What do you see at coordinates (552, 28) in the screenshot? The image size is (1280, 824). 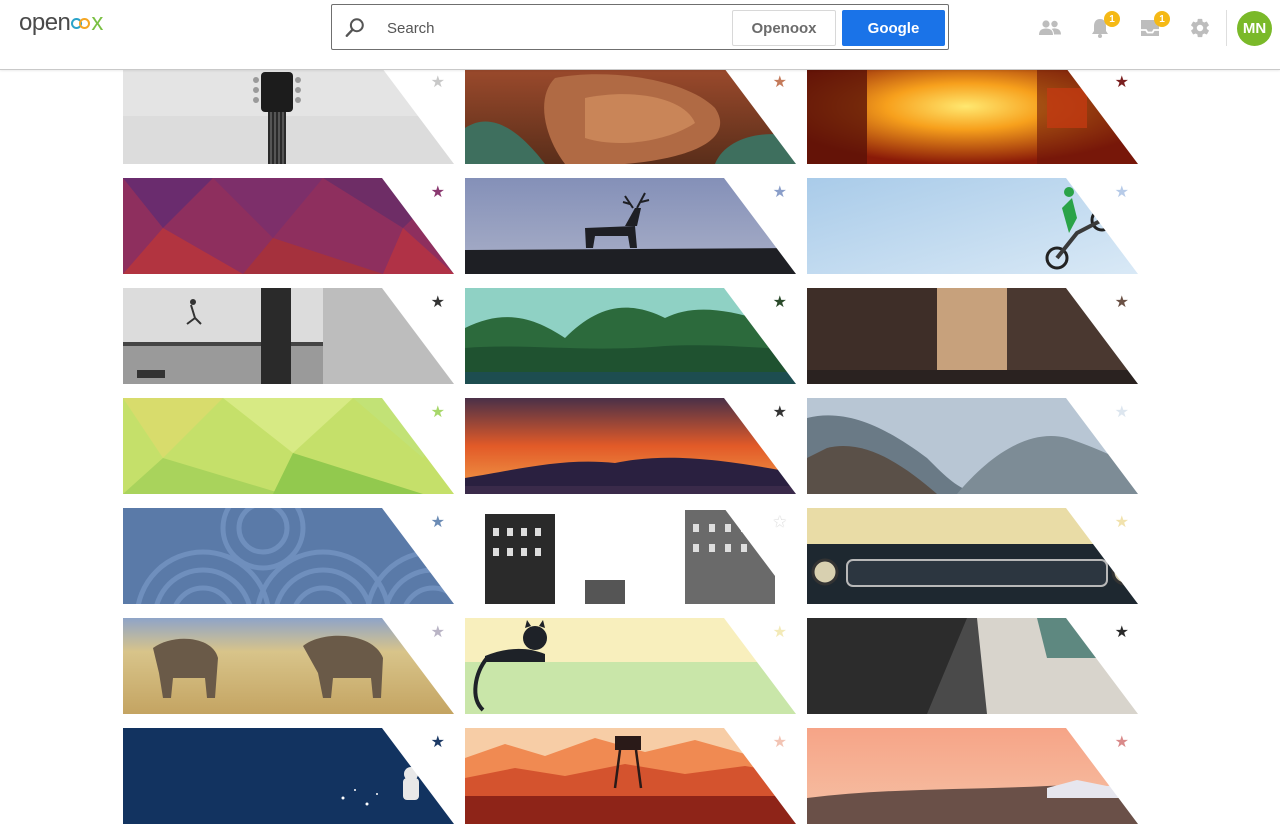 I see `search-input` at bounding box center [552, 28].